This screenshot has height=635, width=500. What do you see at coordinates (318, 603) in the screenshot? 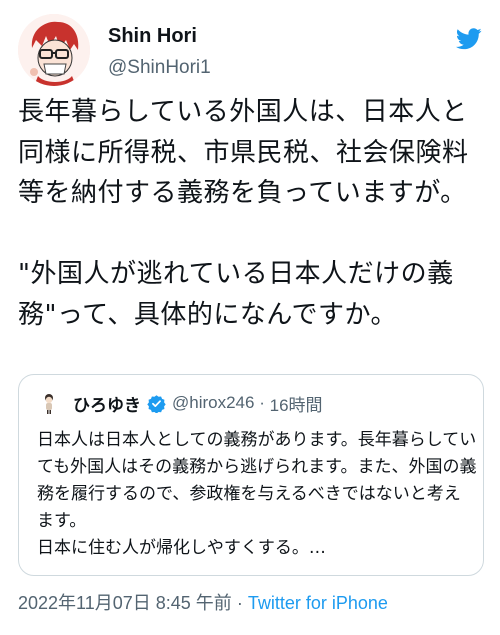
I see `tweet-source-link: Twitter for iPhone` at bounding box center [318, 603].